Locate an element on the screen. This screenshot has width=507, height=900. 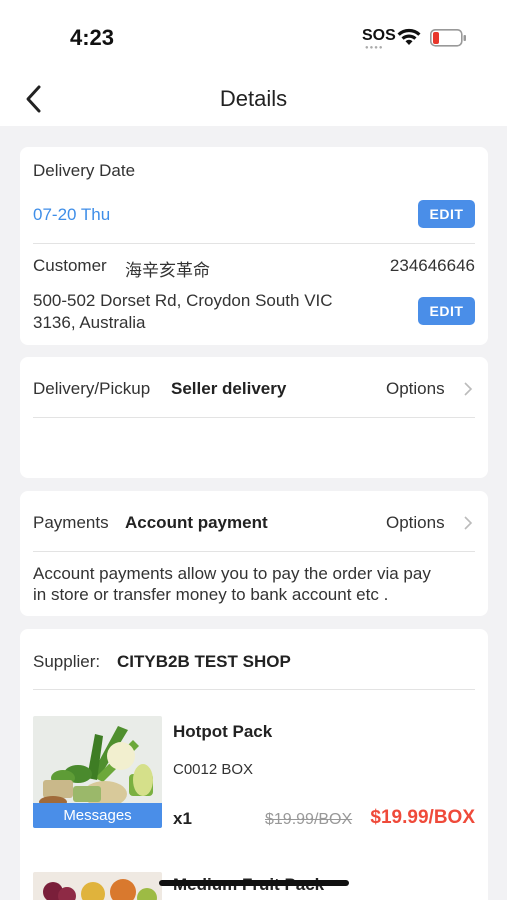
delivery-pickup-label: Delivery/Pickup is located at coordinates (92, 388).